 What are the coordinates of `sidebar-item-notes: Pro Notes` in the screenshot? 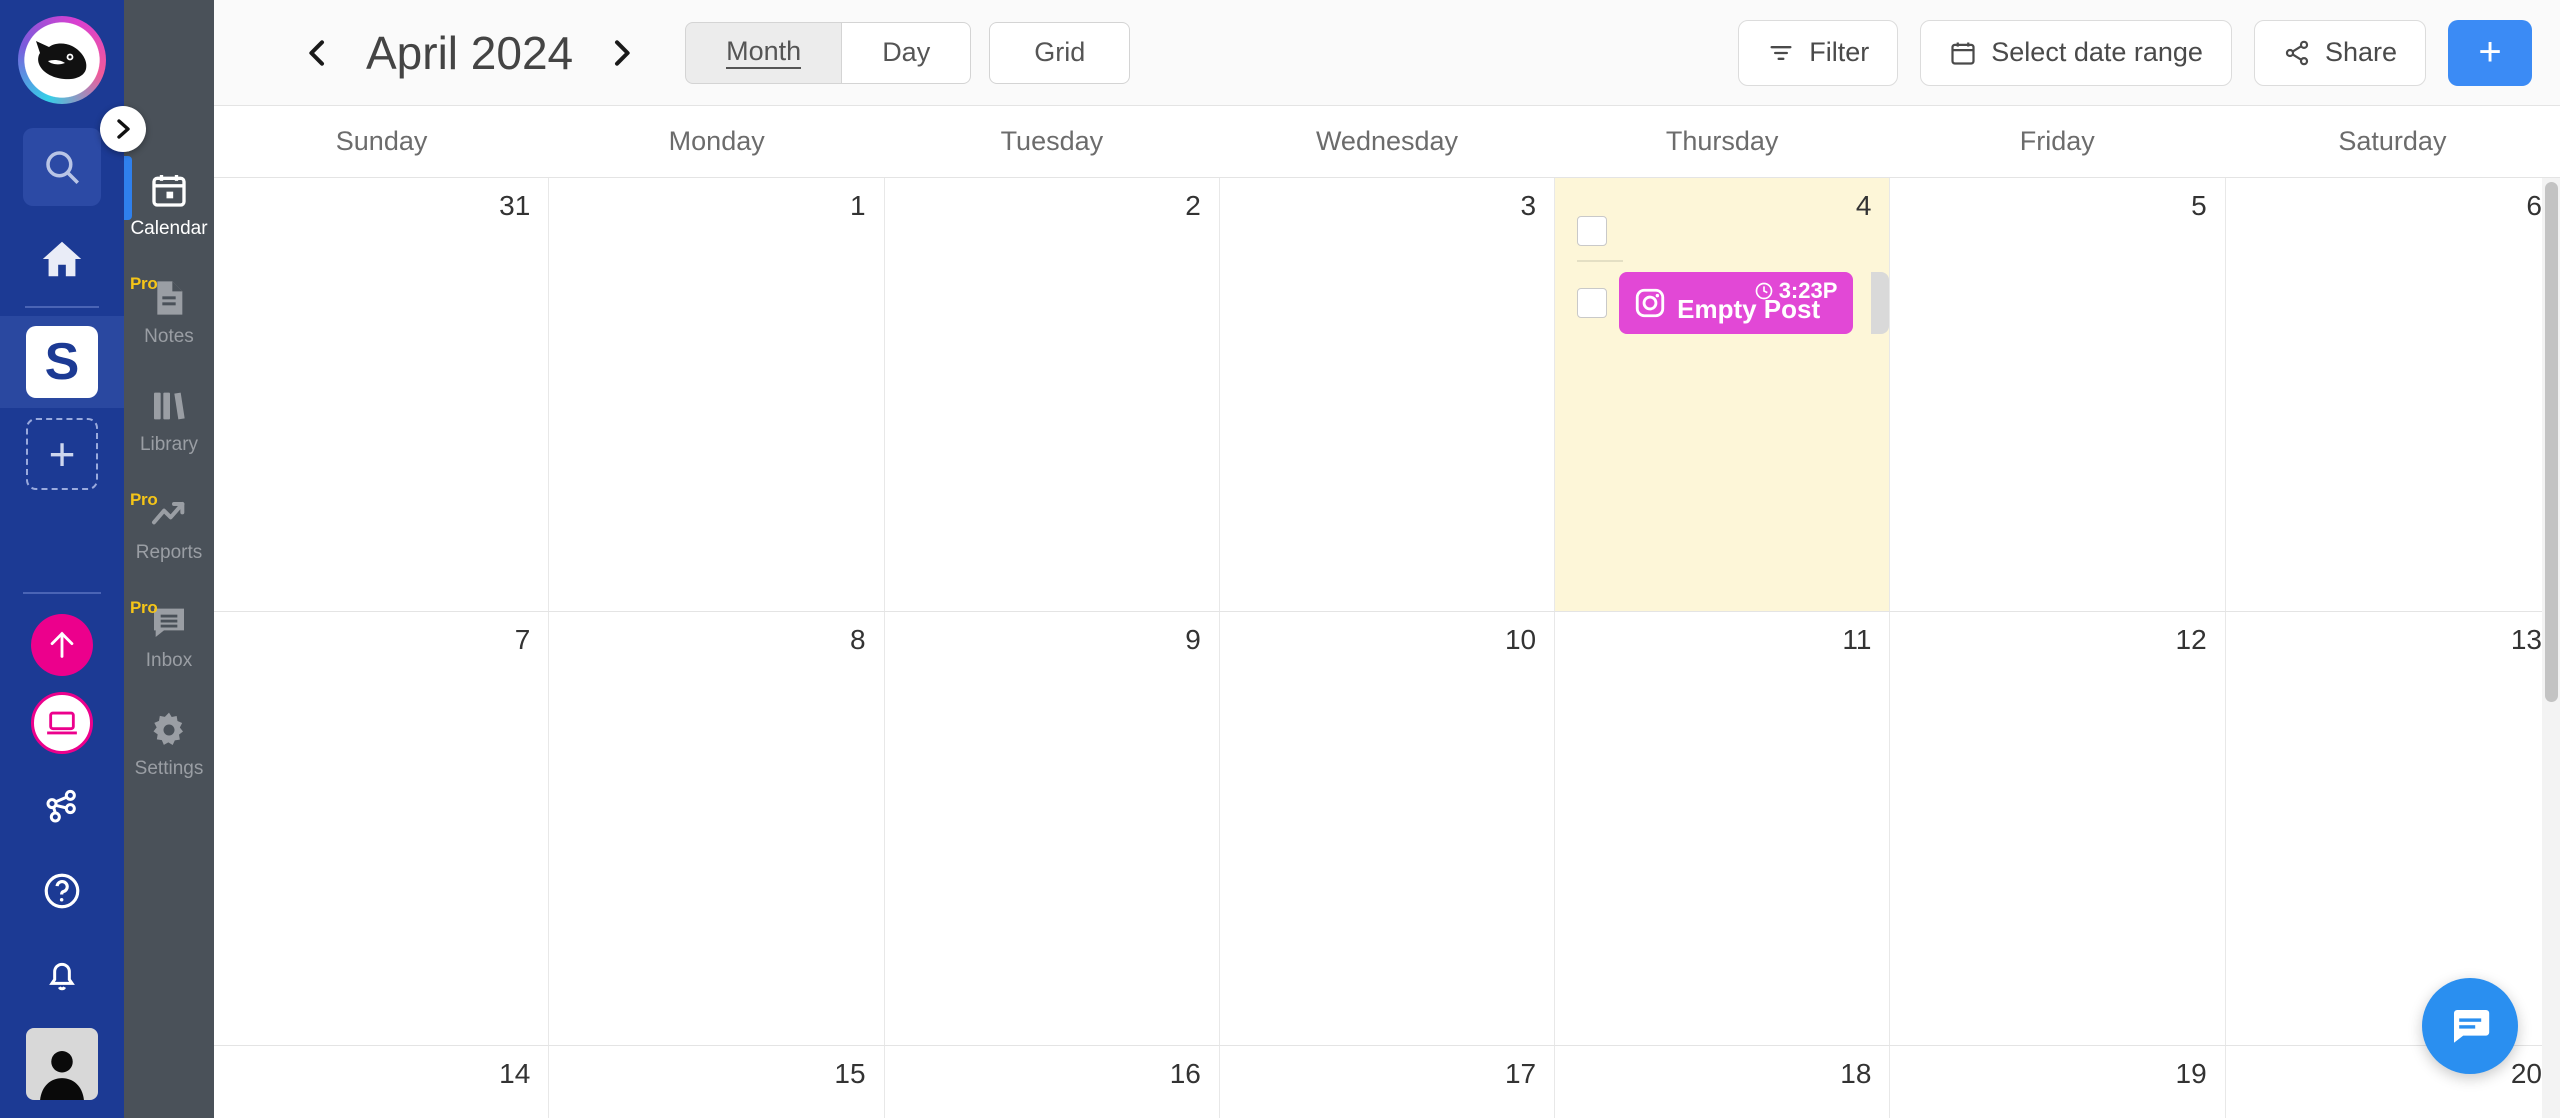 It's located at (169, 312).